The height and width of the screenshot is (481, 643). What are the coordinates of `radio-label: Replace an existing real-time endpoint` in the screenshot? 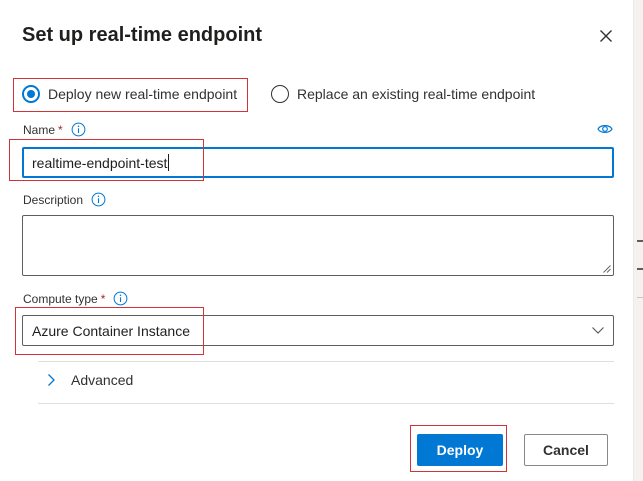 It's located at (416, 94).